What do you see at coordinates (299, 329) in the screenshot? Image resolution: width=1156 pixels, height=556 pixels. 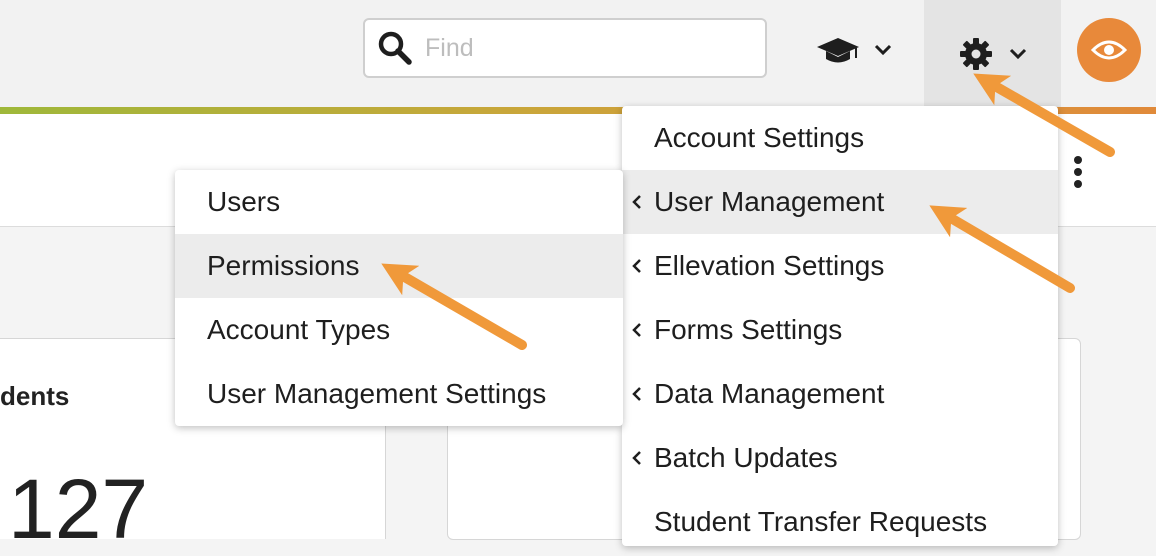 I see `menu-item-label: Account Types` at bounding box center [299, 329].